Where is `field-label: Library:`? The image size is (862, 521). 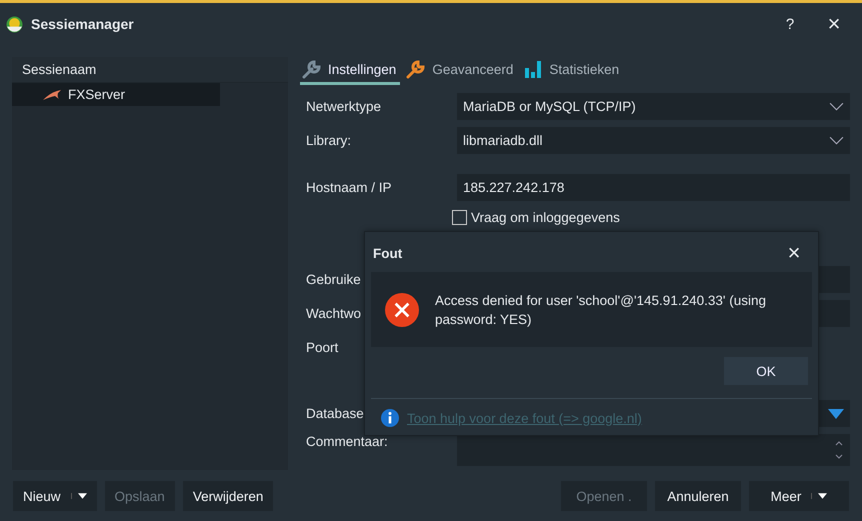 field-label: Library: is located at coordinates (329, 140).